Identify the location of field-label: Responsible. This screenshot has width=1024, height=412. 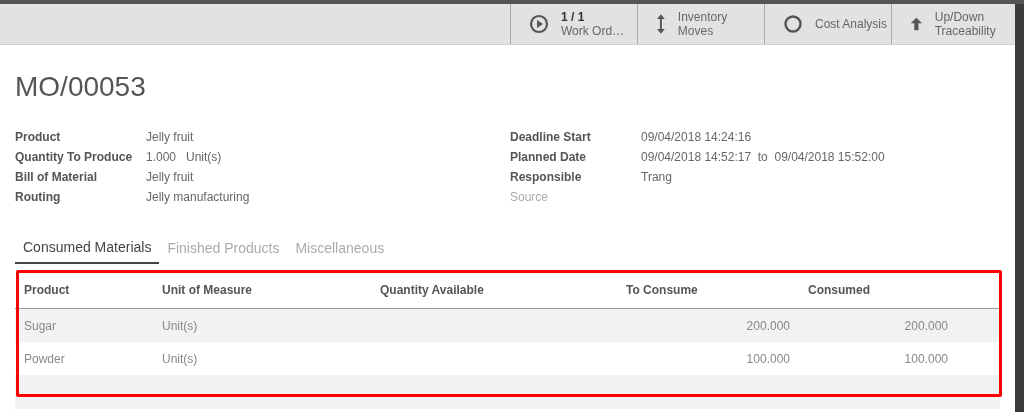
(546, 177).